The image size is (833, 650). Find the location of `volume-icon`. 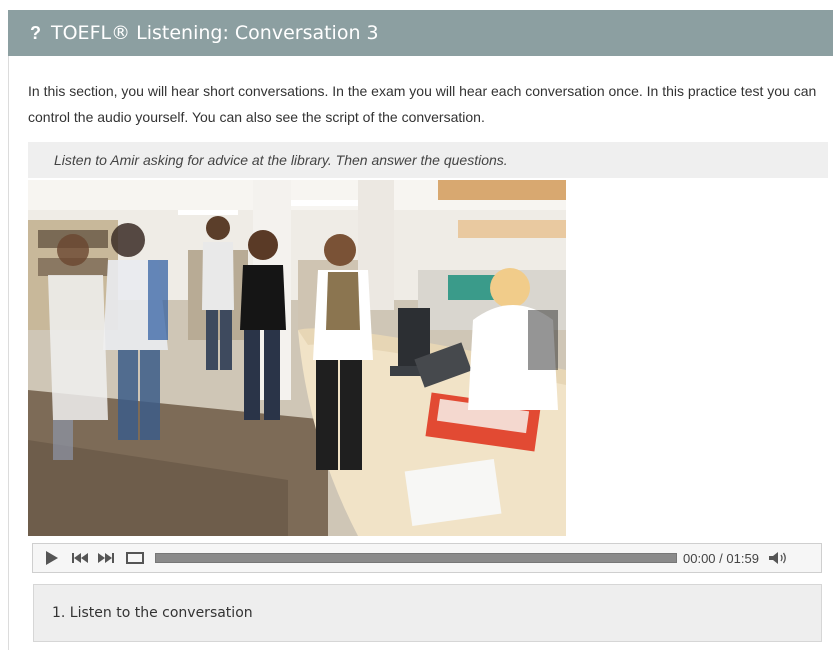

volume-icon is located at coordinates (778, 558).